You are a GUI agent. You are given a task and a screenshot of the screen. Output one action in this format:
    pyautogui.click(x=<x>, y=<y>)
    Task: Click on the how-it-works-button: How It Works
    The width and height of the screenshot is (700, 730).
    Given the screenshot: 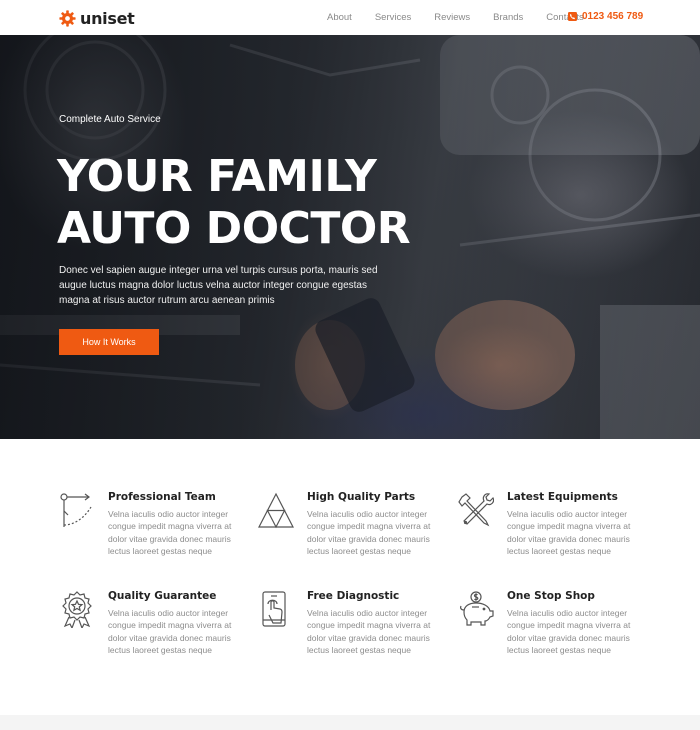 What is the action you would take?
    pyautogui.click(x=109, y=342)
    